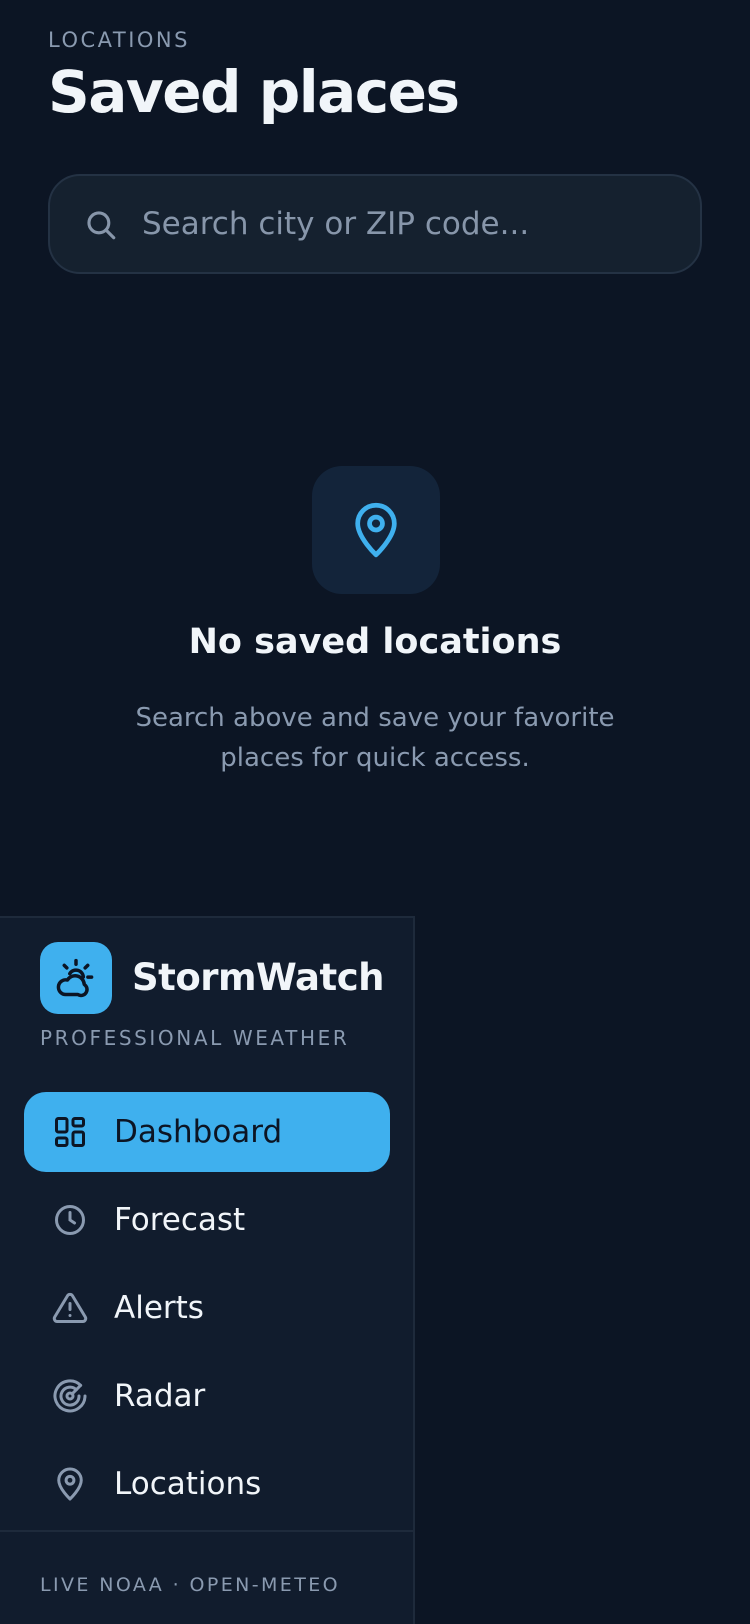 The image size is (750, 1624). Describe the element at coordinates (207, 1396) in the screenshot. I see `sidebar-item-radar: Radar` at that location.